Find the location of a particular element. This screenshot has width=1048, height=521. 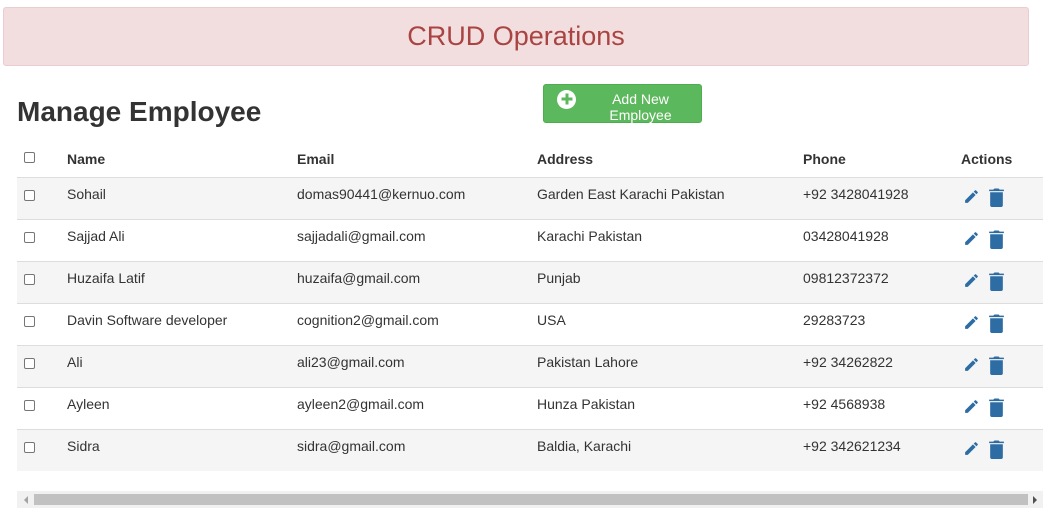

cell-address: Baldia, Karachi is located at coordinates (584, 445).